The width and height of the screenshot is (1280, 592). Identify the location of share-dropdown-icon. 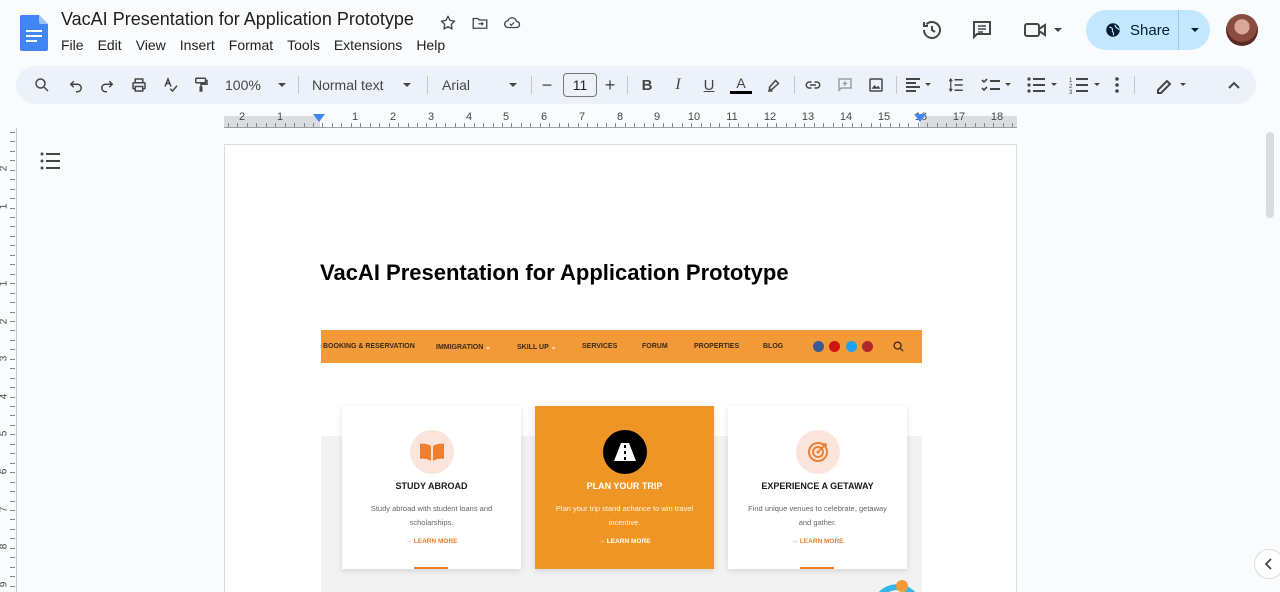
(1194, 30).